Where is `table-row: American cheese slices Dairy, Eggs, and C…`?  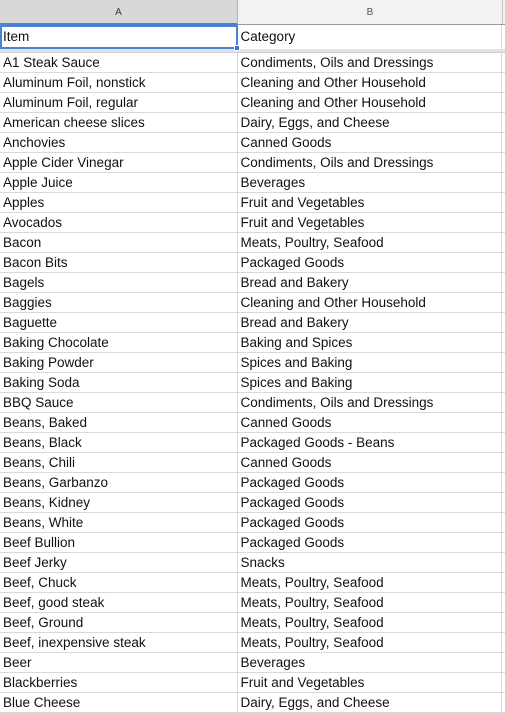
table-row: American cheese slices Dairy, Eggs, and C… is located at coordinates (252, 123).